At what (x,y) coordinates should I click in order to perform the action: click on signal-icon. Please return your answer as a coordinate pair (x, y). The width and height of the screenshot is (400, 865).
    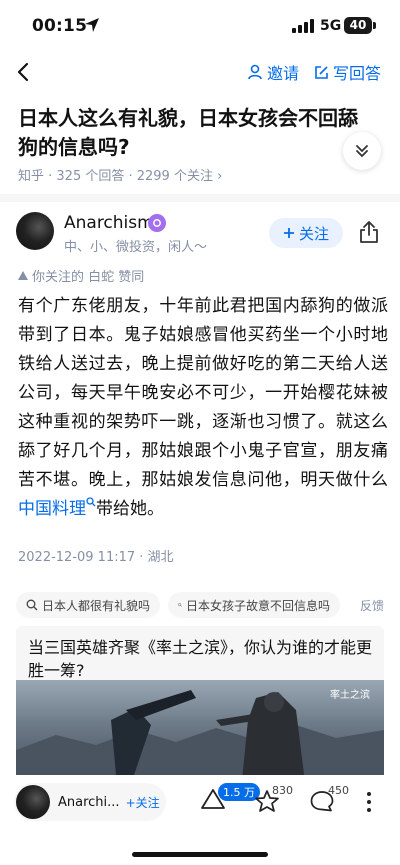
    Looking at the image, I should click on (303, 26).